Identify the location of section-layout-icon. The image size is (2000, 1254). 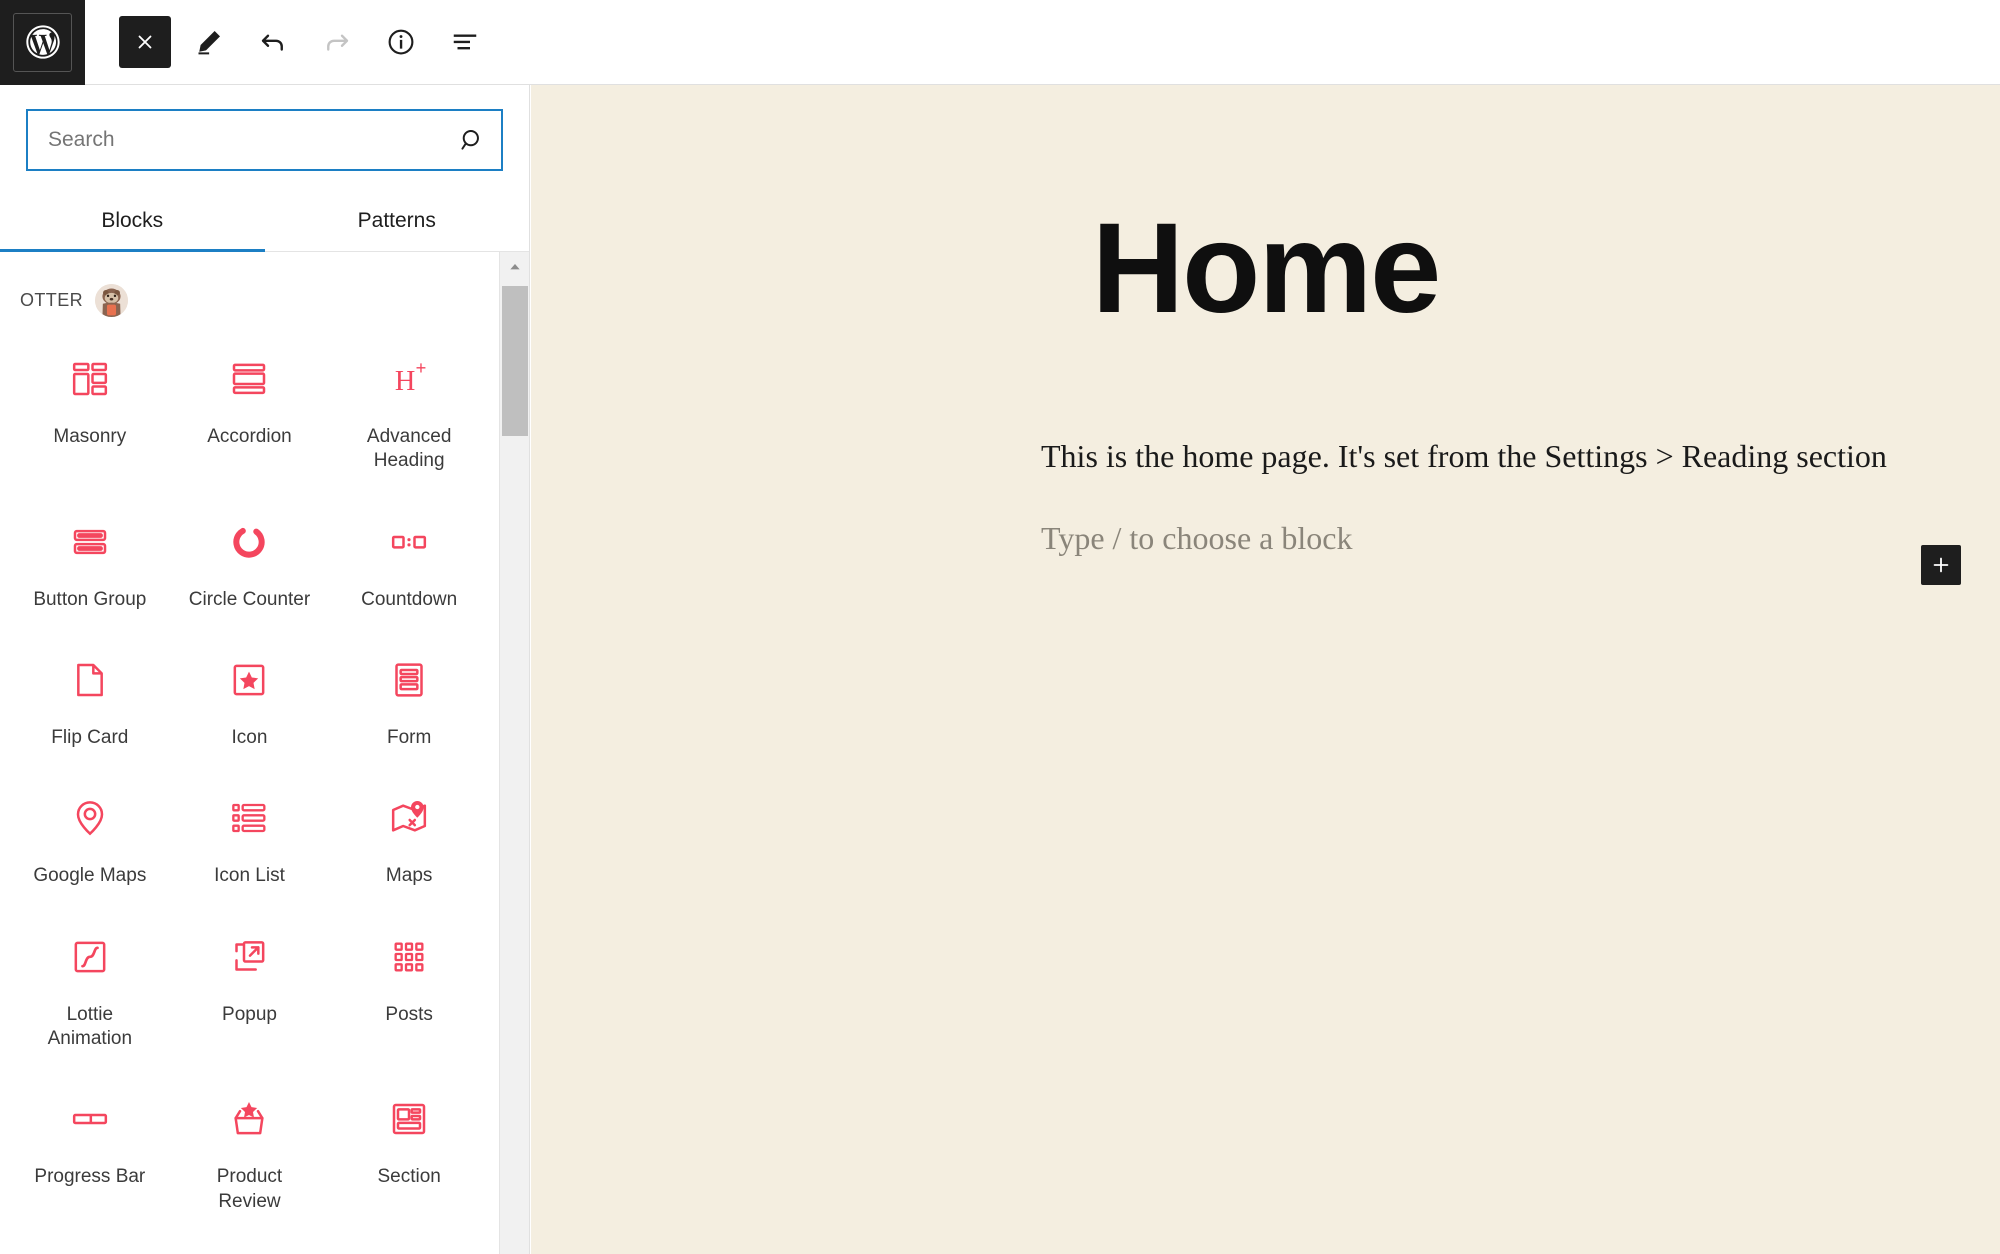
(409, 1119).